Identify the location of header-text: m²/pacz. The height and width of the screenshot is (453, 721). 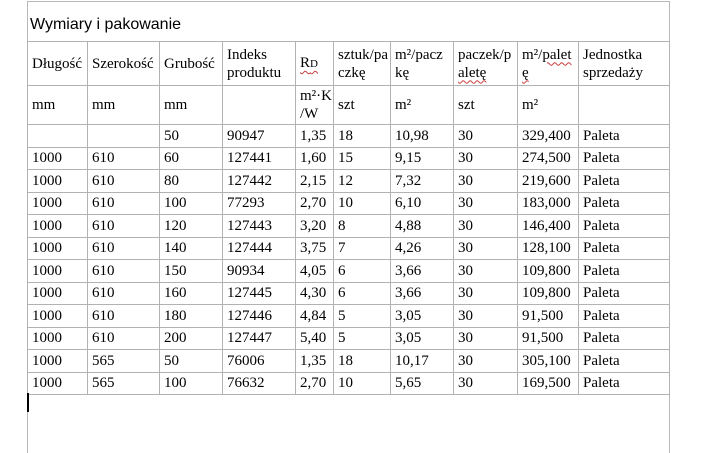
(419, 54).